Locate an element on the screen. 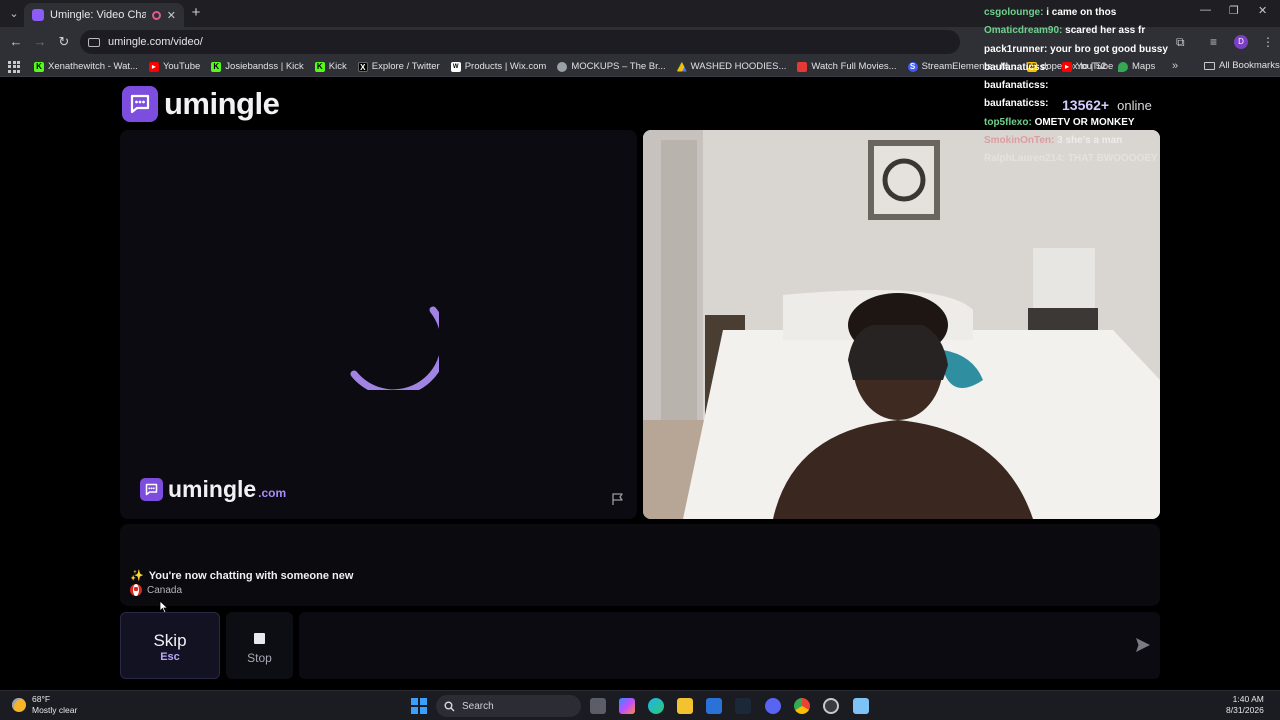 The image size is (1280, 720). streamelements-icon: S is located at coordinates (912, 66).